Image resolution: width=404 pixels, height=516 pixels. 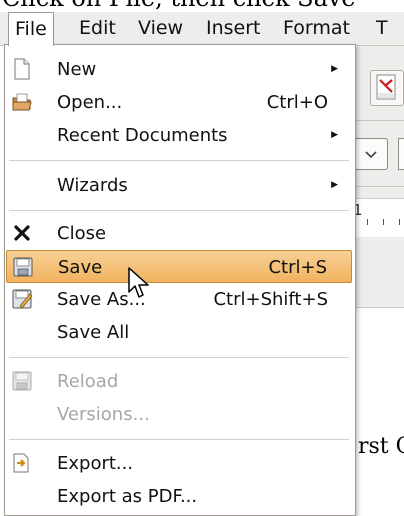 I want to click on open-folder-icon, so click(x=22, y=102).